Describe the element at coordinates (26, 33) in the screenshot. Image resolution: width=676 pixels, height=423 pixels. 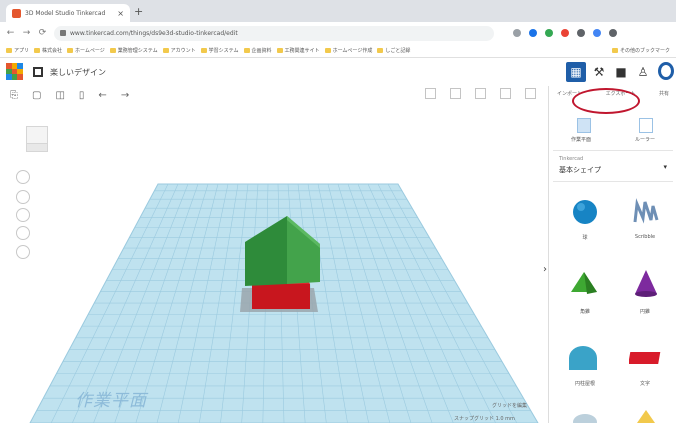
I see `forward-arrow-icon: →` at that location.